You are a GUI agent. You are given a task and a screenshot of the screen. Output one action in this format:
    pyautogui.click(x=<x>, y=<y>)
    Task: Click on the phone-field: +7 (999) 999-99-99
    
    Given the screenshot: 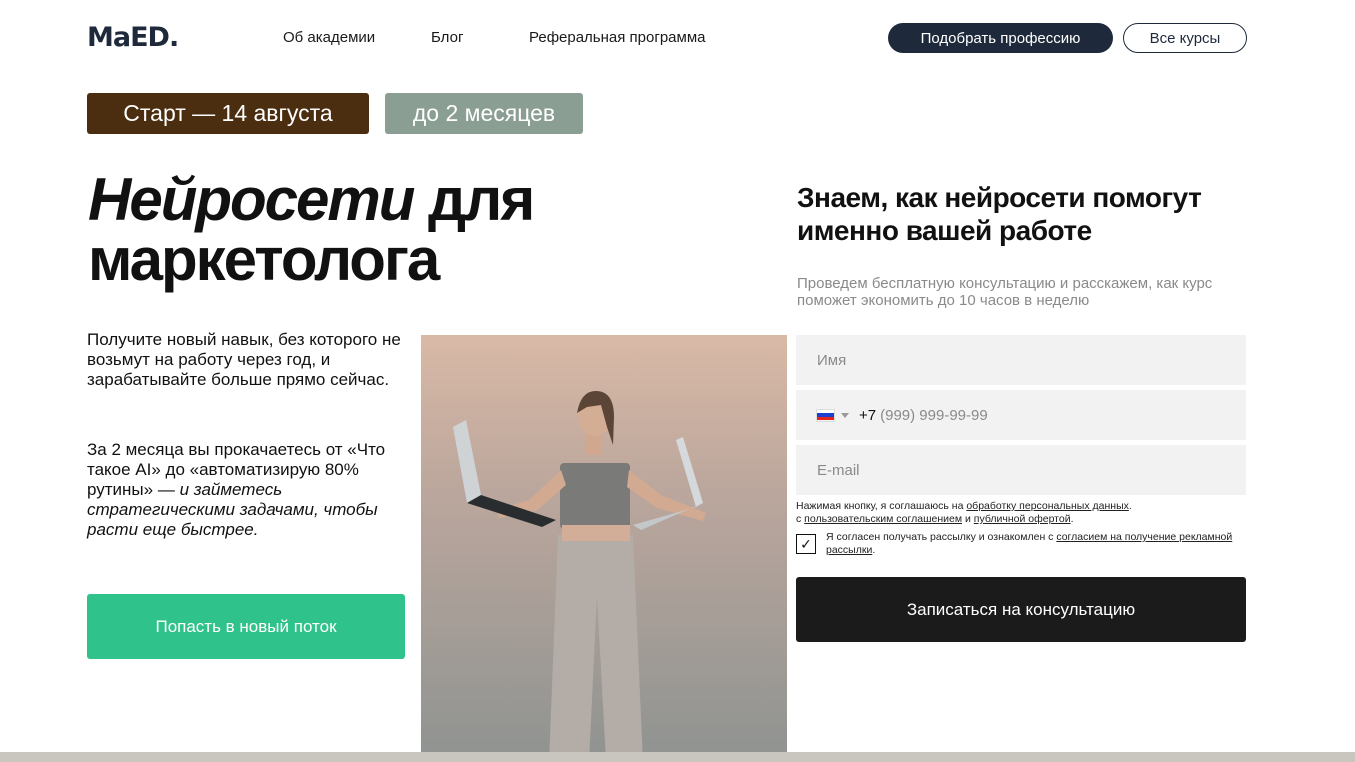 What is the action you would take?
    pyautogui.click(x=1021, y=415)
    